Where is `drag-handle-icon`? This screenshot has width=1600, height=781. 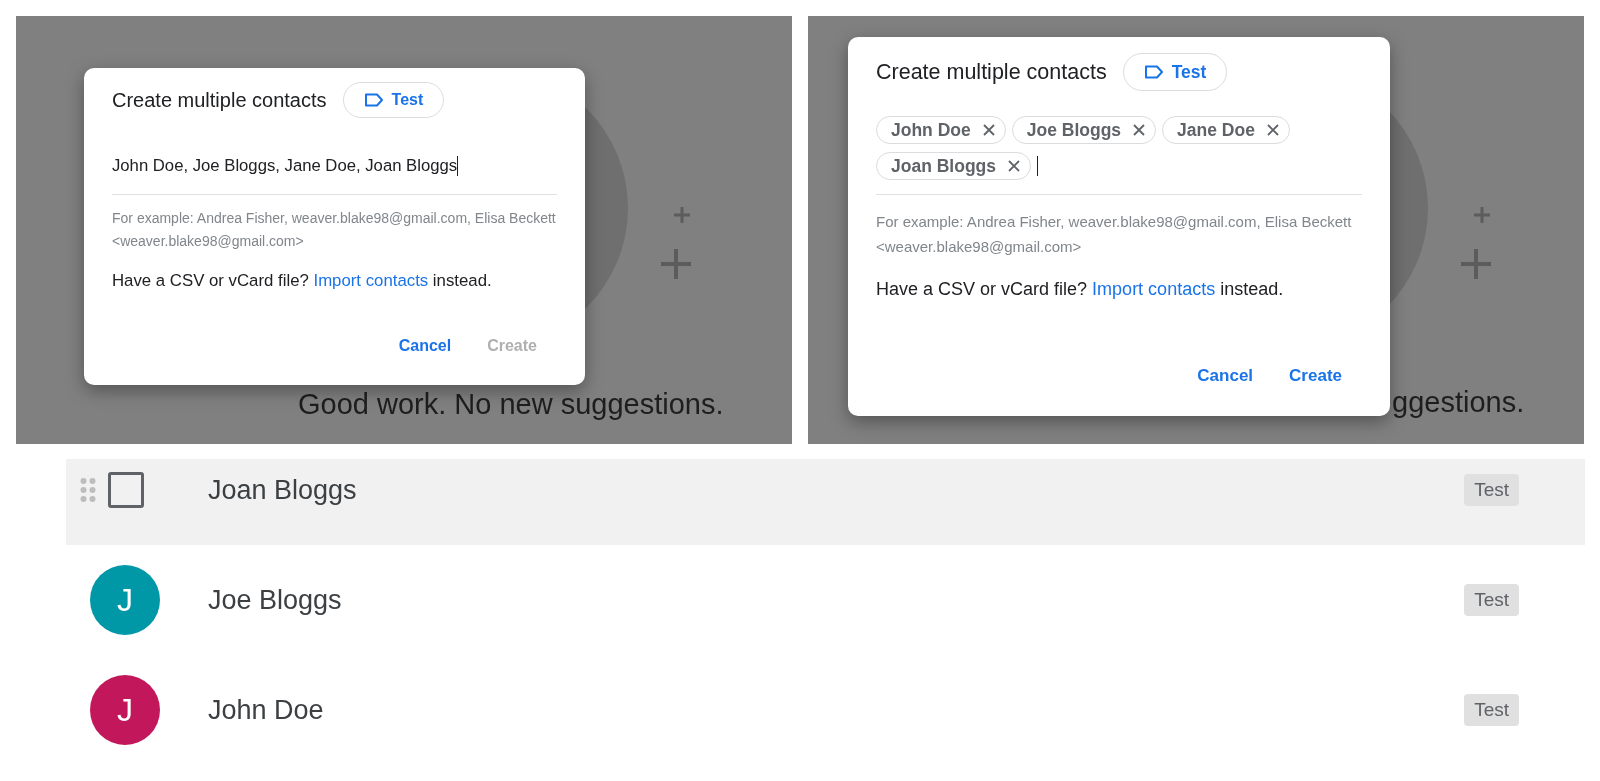
drag-handle-icon is located at coordinates (88, 490).